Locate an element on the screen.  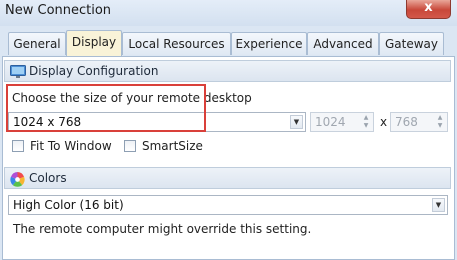
fit-to-window-label: Fit To Window is located at coordinates (71, 146).